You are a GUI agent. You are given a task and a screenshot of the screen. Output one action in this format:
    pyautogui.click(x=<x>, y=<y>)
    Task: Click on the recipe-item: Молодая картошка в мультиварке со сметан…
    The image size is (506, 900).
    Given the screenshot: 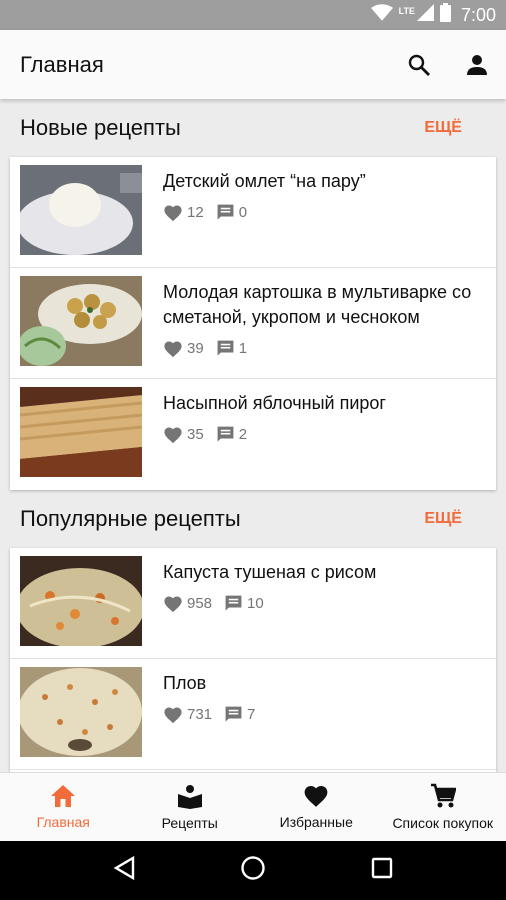 What is the action you would take?
    pyautogui.click(x=253, y=323)
    